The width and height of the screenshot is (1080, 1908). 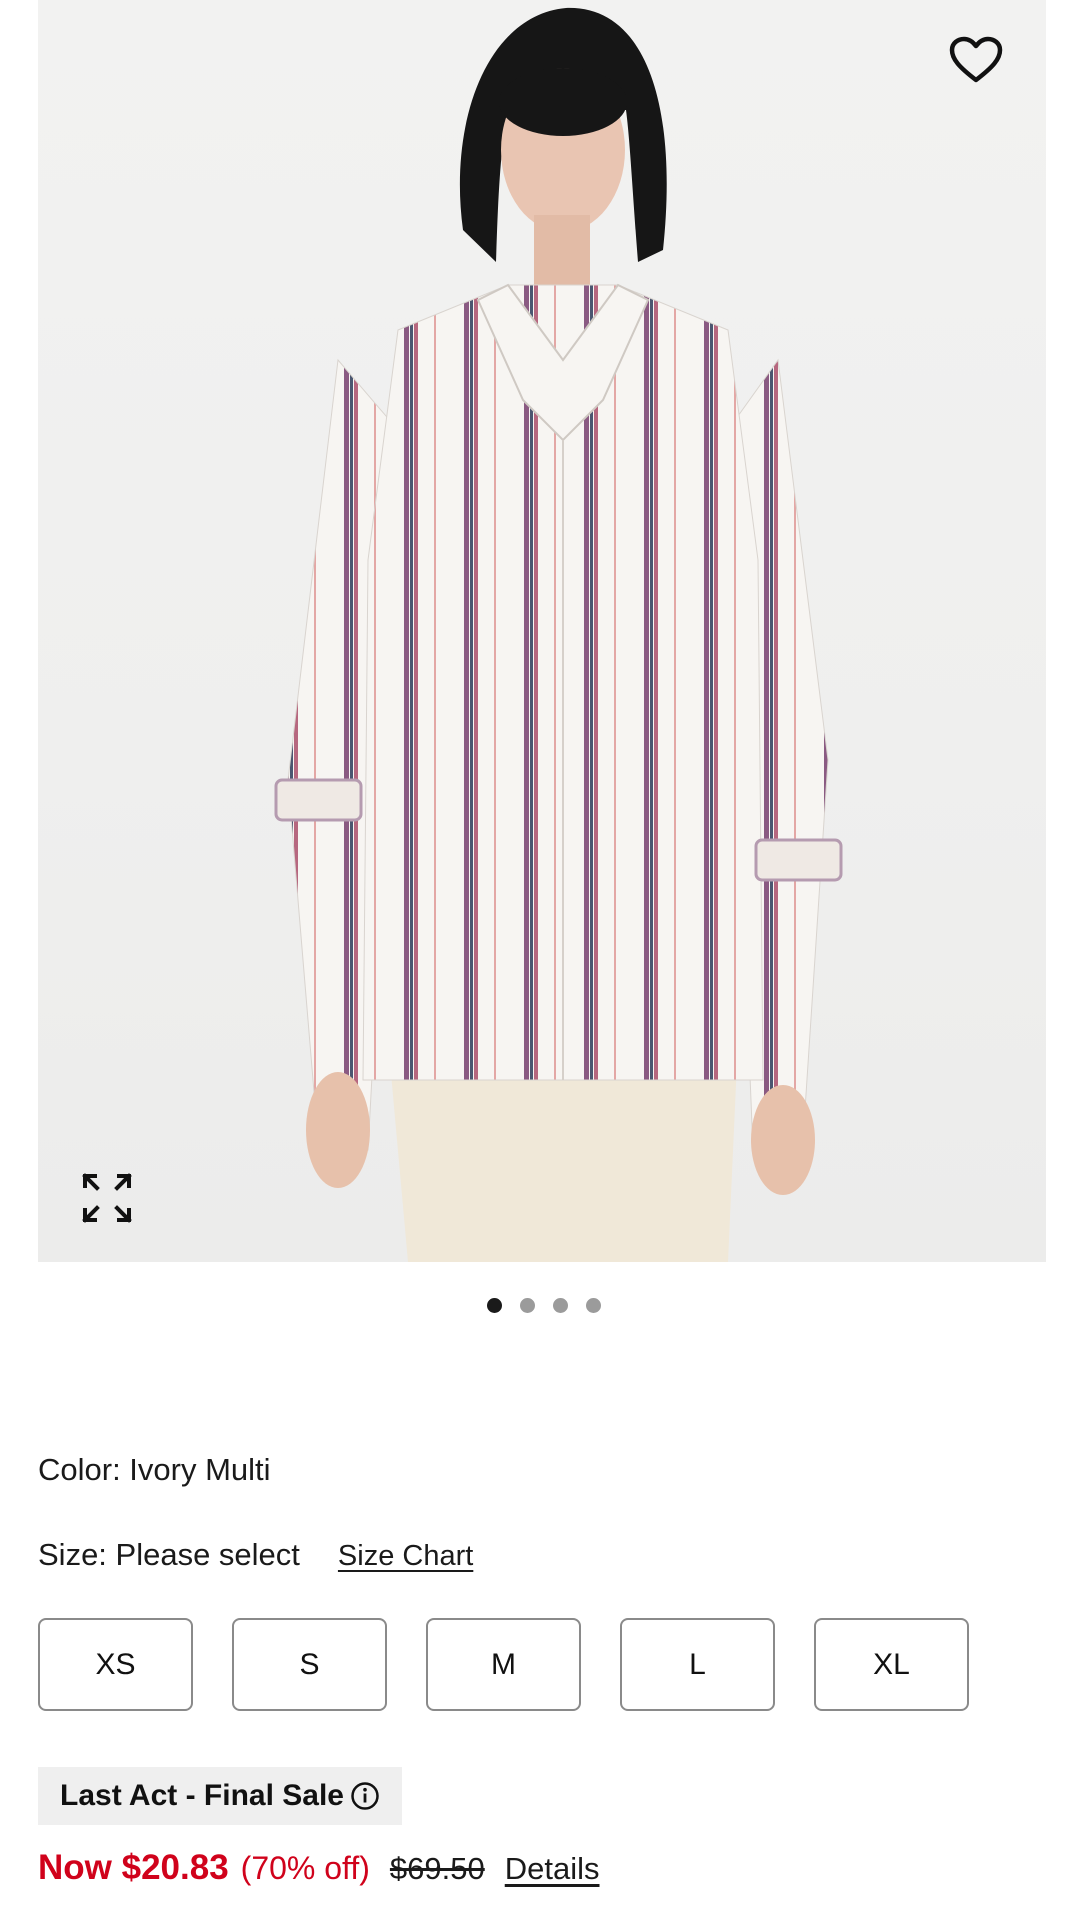 What do you see at coordinates (437, 1868) in the screenshot?
I see `original-price: $69.50` at bounding box center [437, 1868].